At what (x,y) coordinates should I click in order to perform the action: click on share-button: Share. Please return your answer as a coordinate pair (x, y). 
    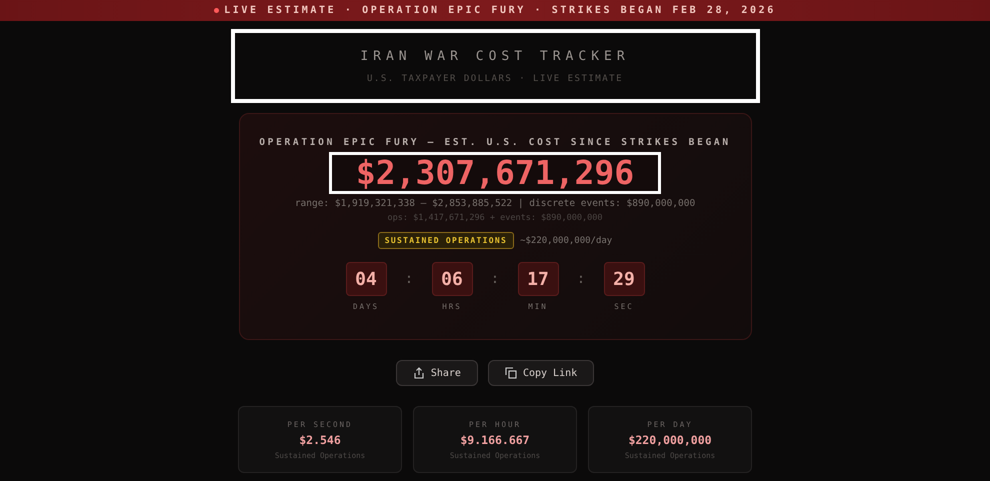
    Looking at the image, I should click on (437, 373).